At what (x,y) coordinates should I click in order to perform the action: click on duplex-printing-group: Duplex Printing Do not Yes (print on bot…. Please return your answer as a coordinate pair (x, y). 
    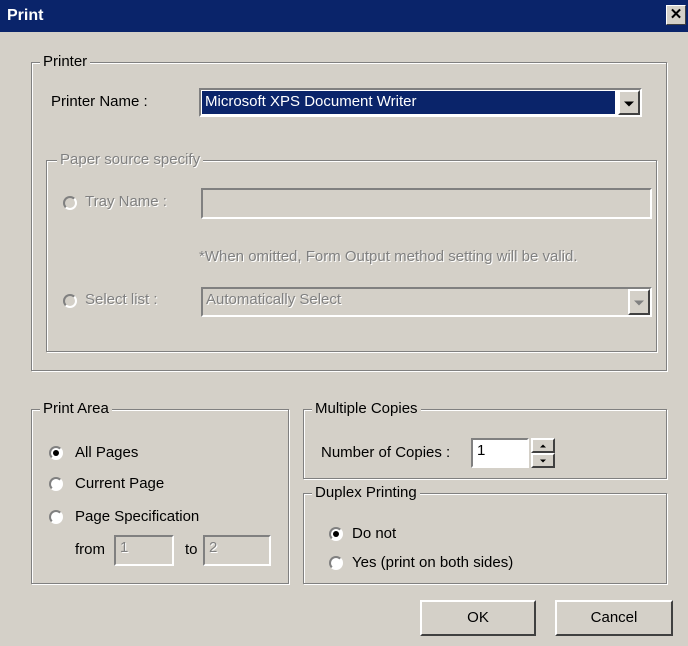
    Looking at the image, I should click on (485, 534).